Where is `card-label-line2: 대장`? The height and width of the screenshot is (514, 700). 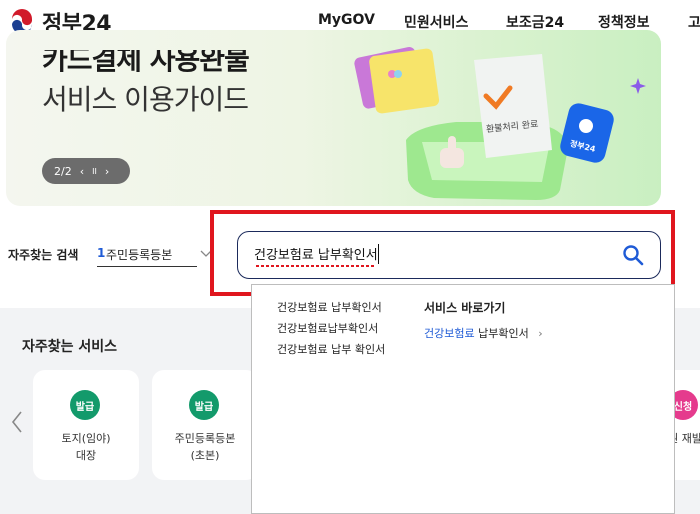
card-label-line2: 대장 is located at coordinates (86, 455).